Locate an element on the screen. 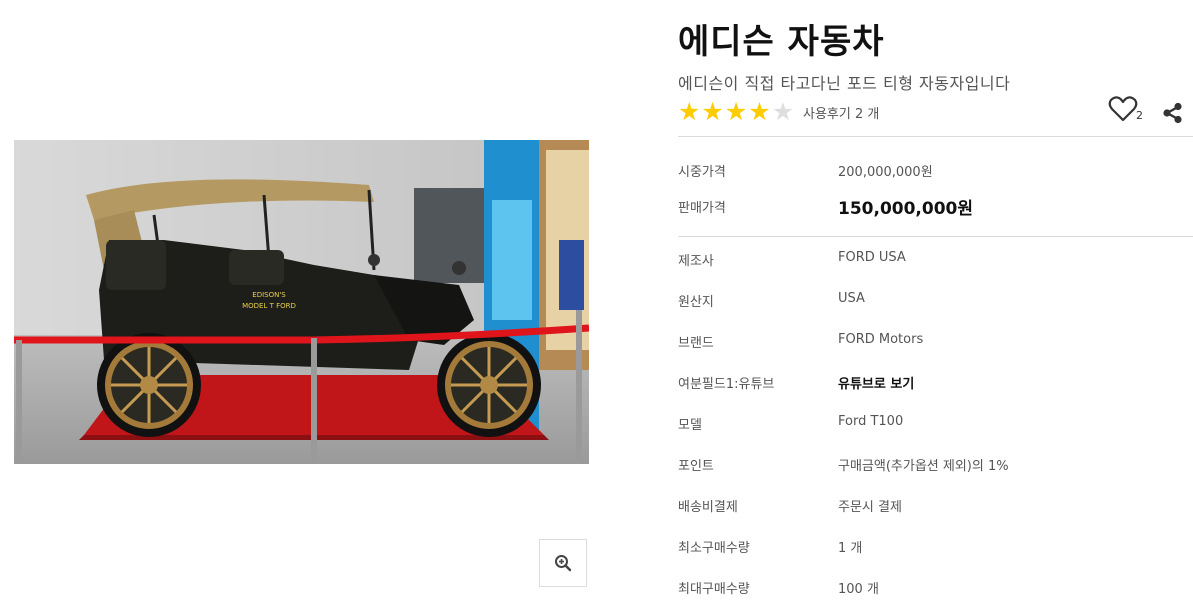 The height and width of the screenshot is (611, 1193). rating-row: ★ ★ ★ ★ ★ 사용후기 2 개 2 is located at coordinates (935, 110).